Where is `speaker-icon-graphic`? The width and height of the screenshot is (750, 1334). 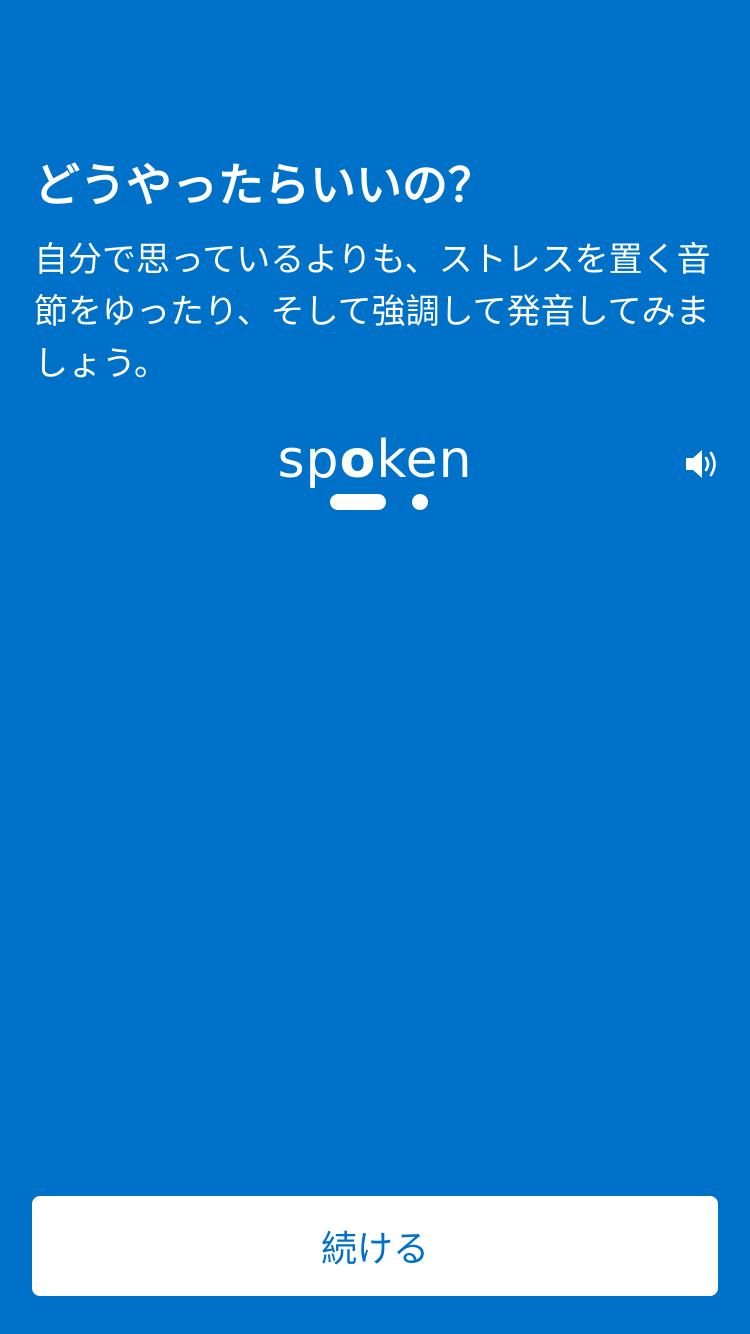 speaker-icon-graphic is located at coordinates (701, 464).